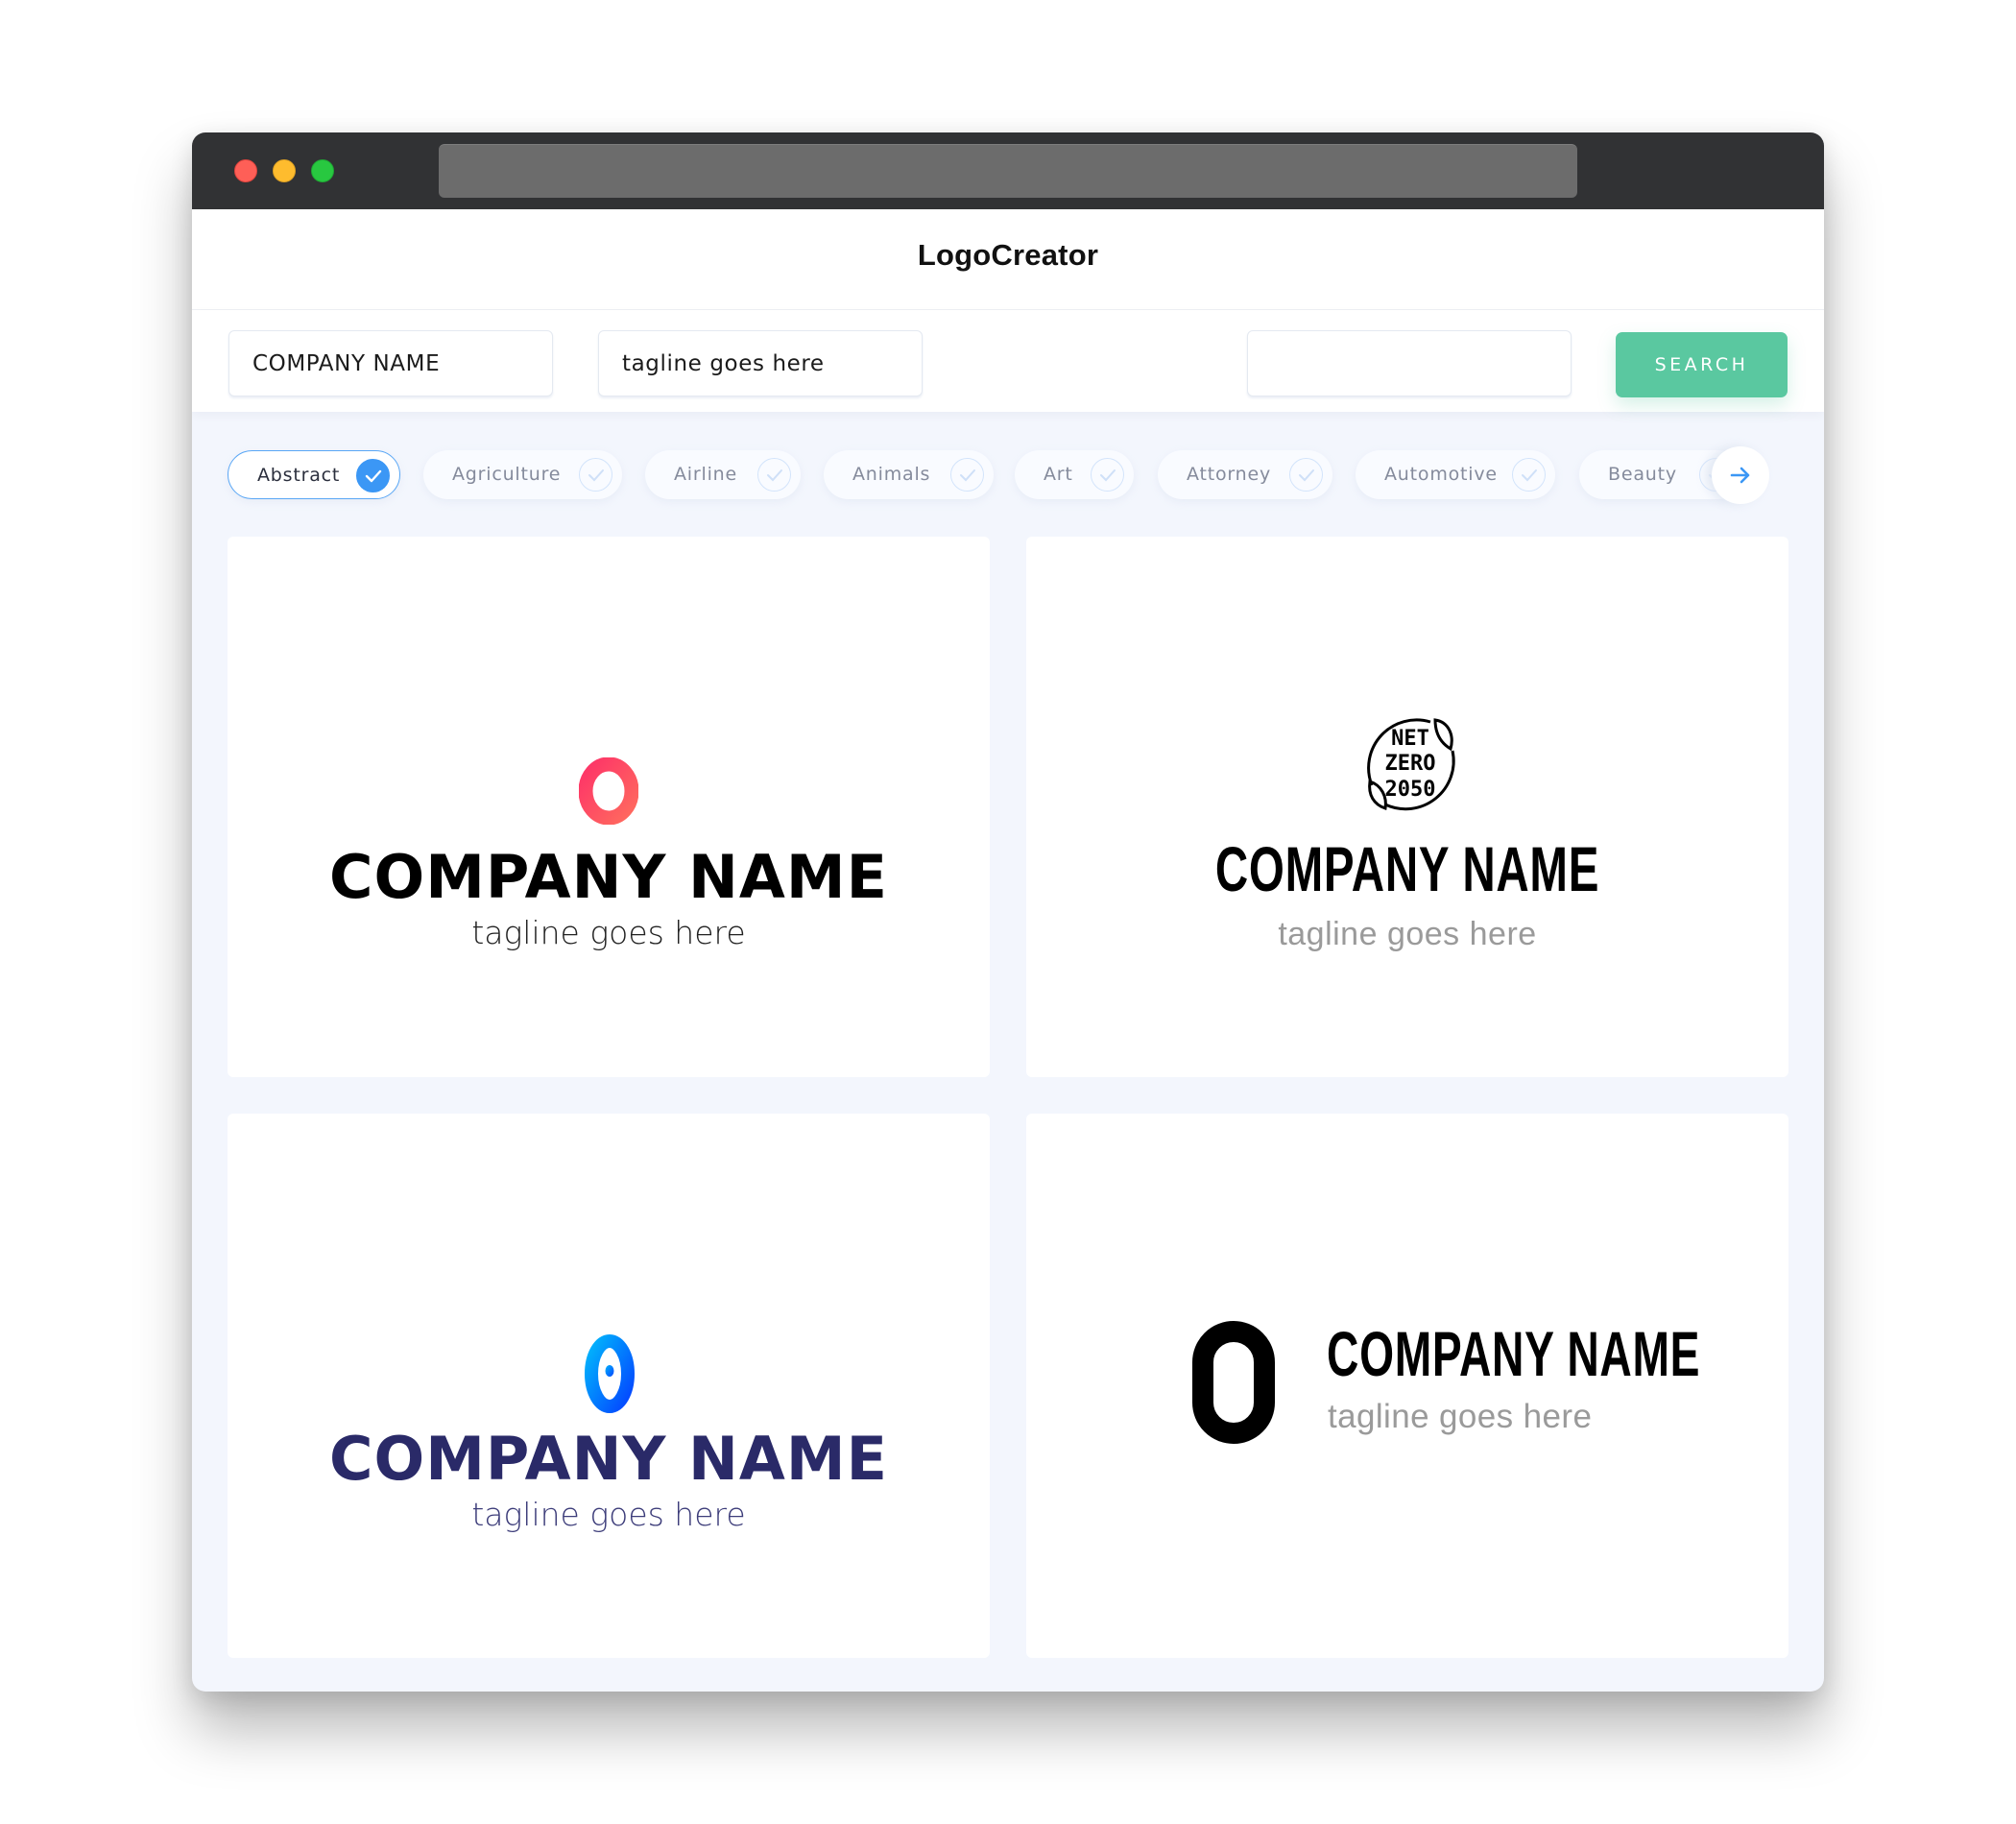 The image size is (2016, 1824). I want to click on tagline-input, so click(760, 363).